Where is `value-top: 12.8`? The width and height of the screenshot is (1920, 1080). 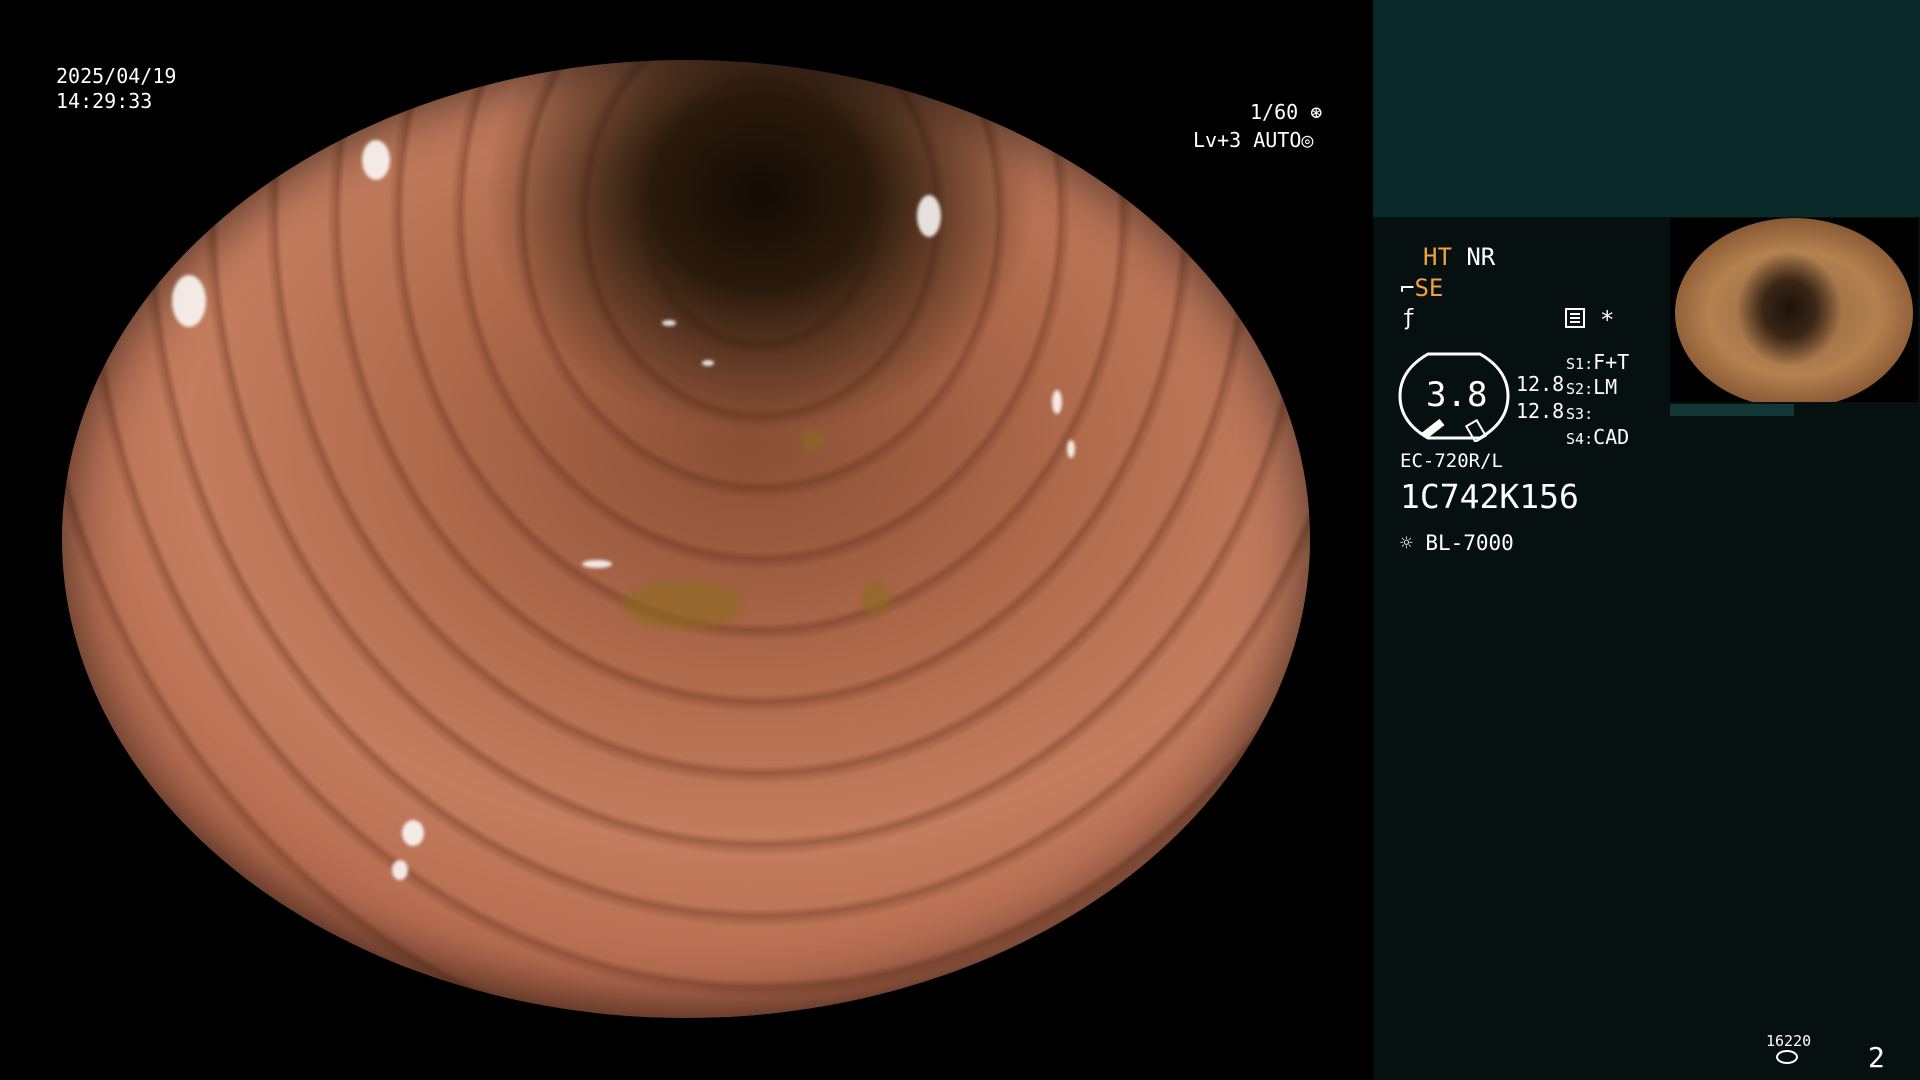
value-top: 12.8 is located at coordinates (1540, 384).